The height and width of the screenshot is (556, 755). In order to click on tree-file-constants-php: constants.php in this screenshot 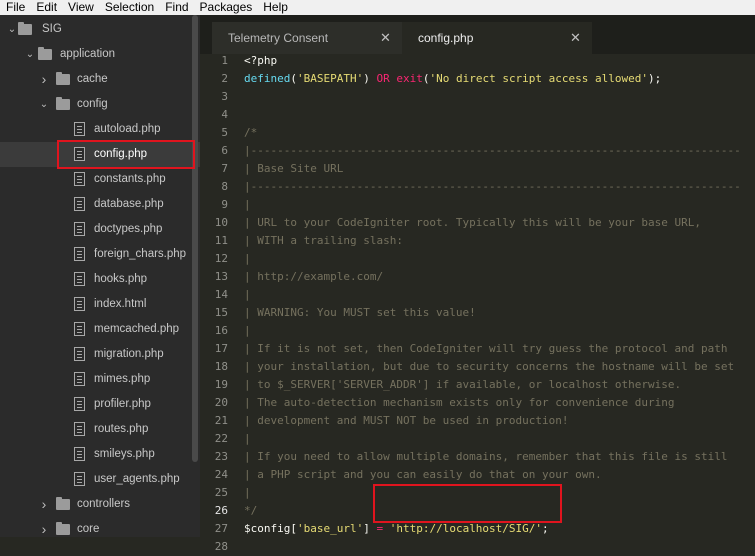, I will do `click(100, 179)`.